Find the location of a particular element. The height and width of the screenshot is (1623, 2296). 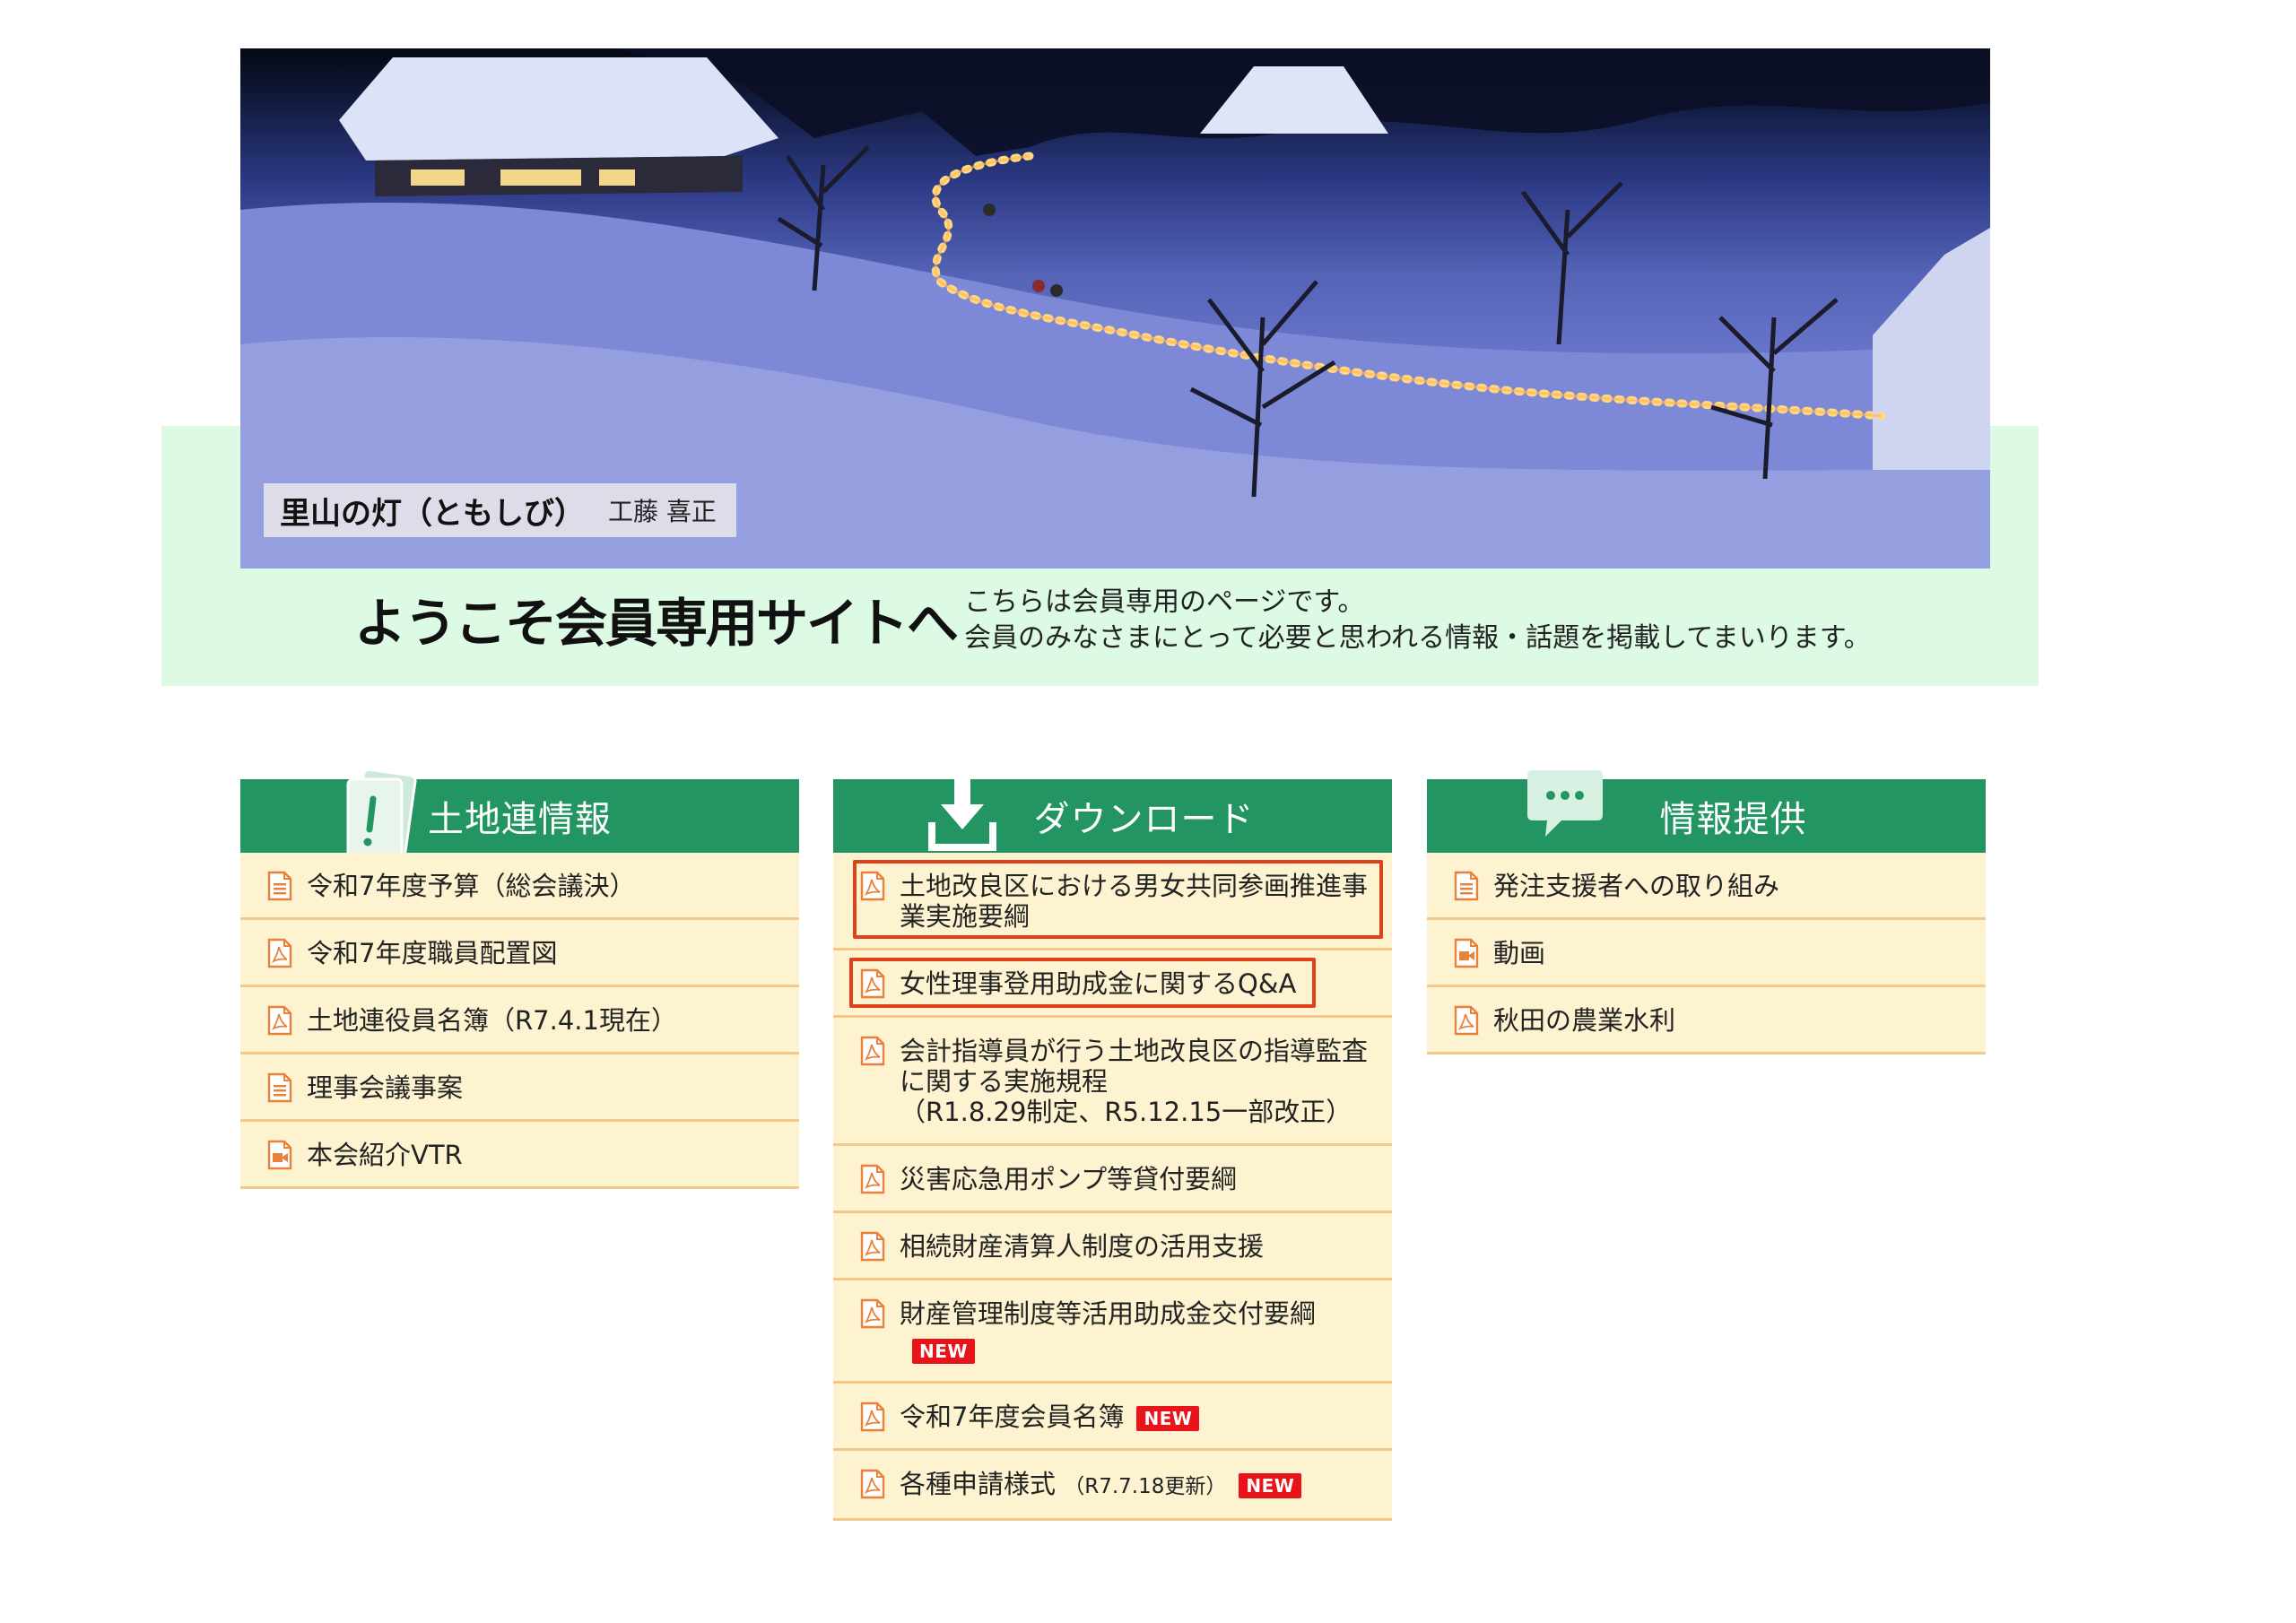

download-icon is located at coordinates (962, 811).